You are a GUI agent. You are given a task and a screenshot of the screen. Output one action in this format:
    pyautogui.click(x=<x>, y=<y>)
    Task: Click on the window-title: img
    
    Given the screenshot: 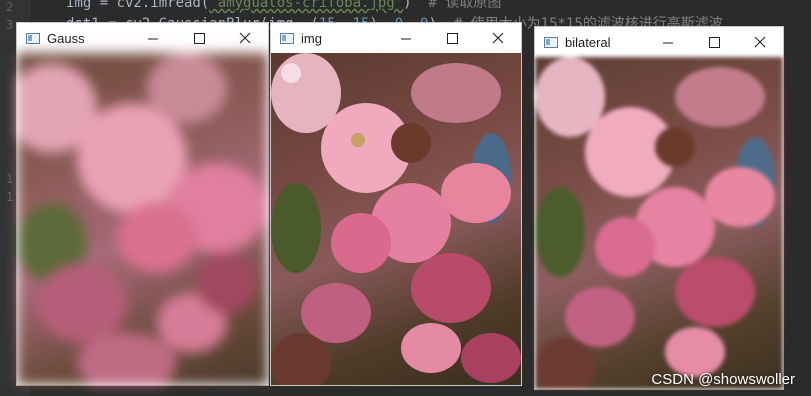 What is the action you would take?
    pyautogui.click(x=311, y=38)
    